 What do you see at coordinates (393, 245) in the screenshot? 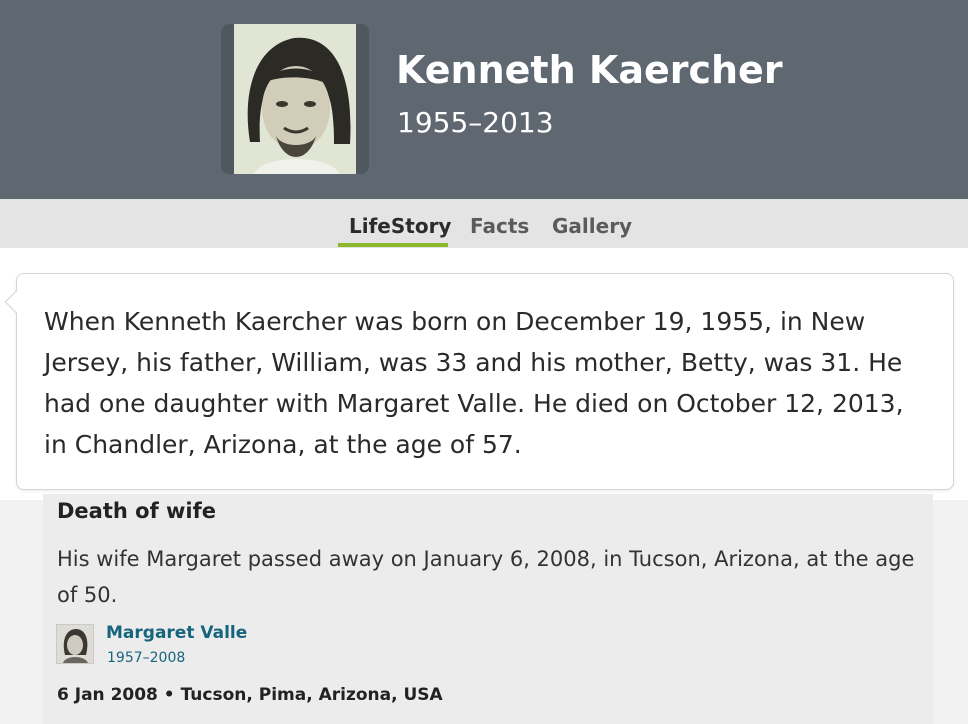
I see `active-tab-indicator` at bounding box center [393, 245].